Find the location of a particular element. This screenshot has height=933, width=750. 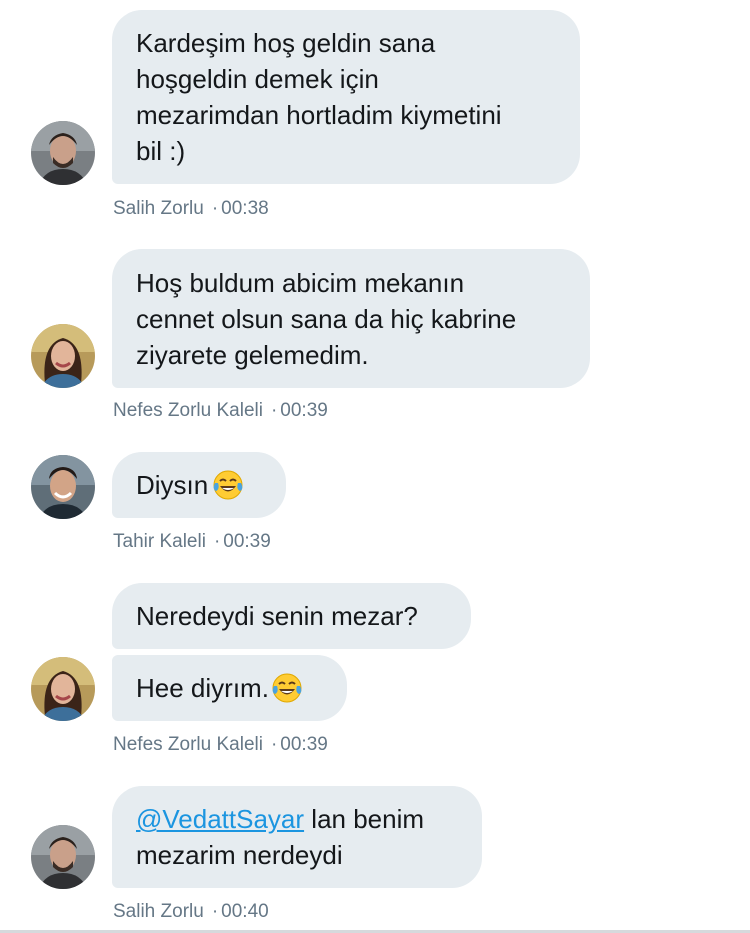

message-meta: Salih Zorlu · 00:40 is located at coordinates (191, 912).